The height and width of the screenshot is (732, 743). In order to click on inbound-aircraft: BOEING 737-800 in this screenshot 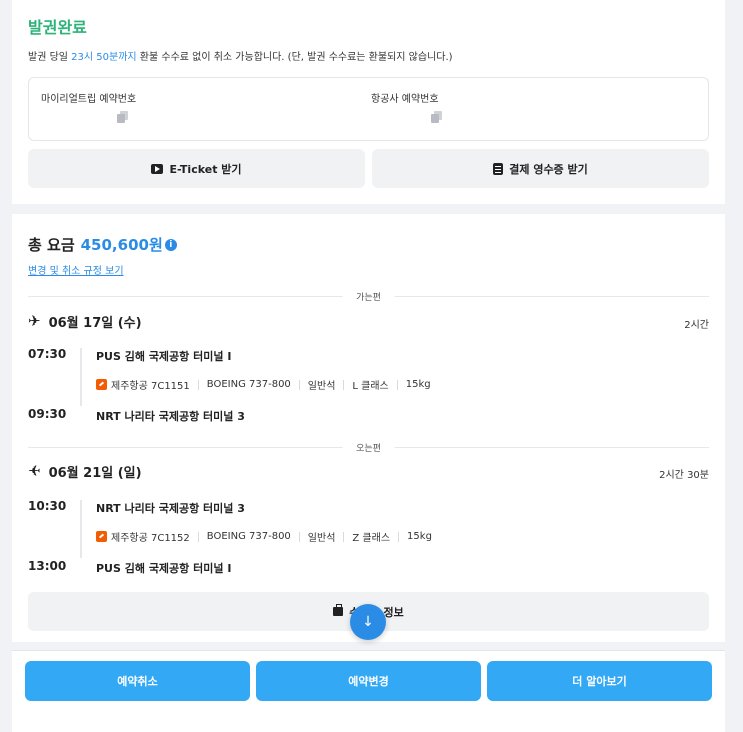, I will do `click(248, 536)`.